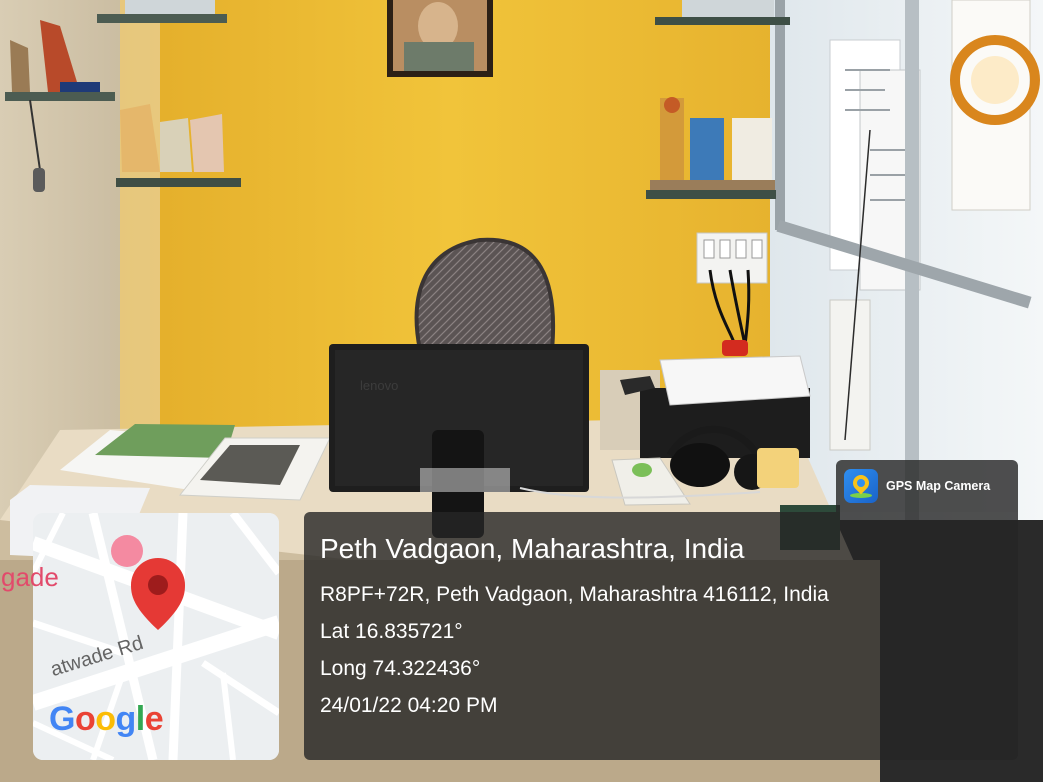 The height and width of the screenshot is (782, 1043). What do you see at coordinates (30, 577) in the screenshot?
I see `map-place-label: gade` at bounding box center [30, 577].